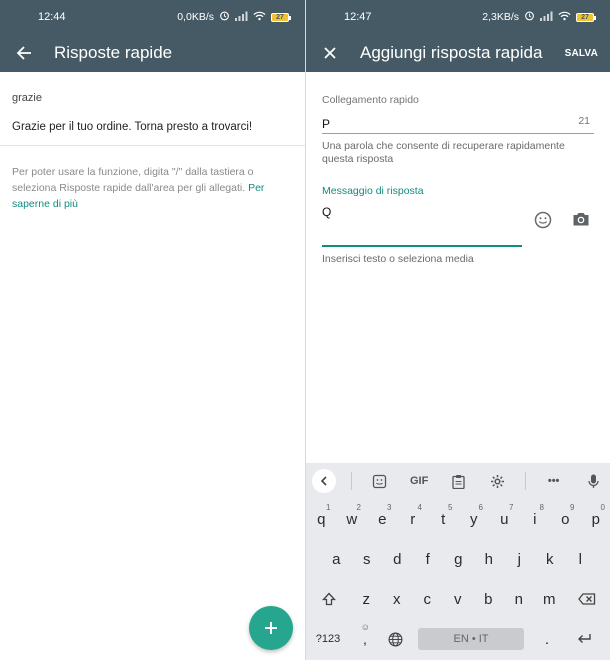  I want to click on key-v: v, so click(458, 599).